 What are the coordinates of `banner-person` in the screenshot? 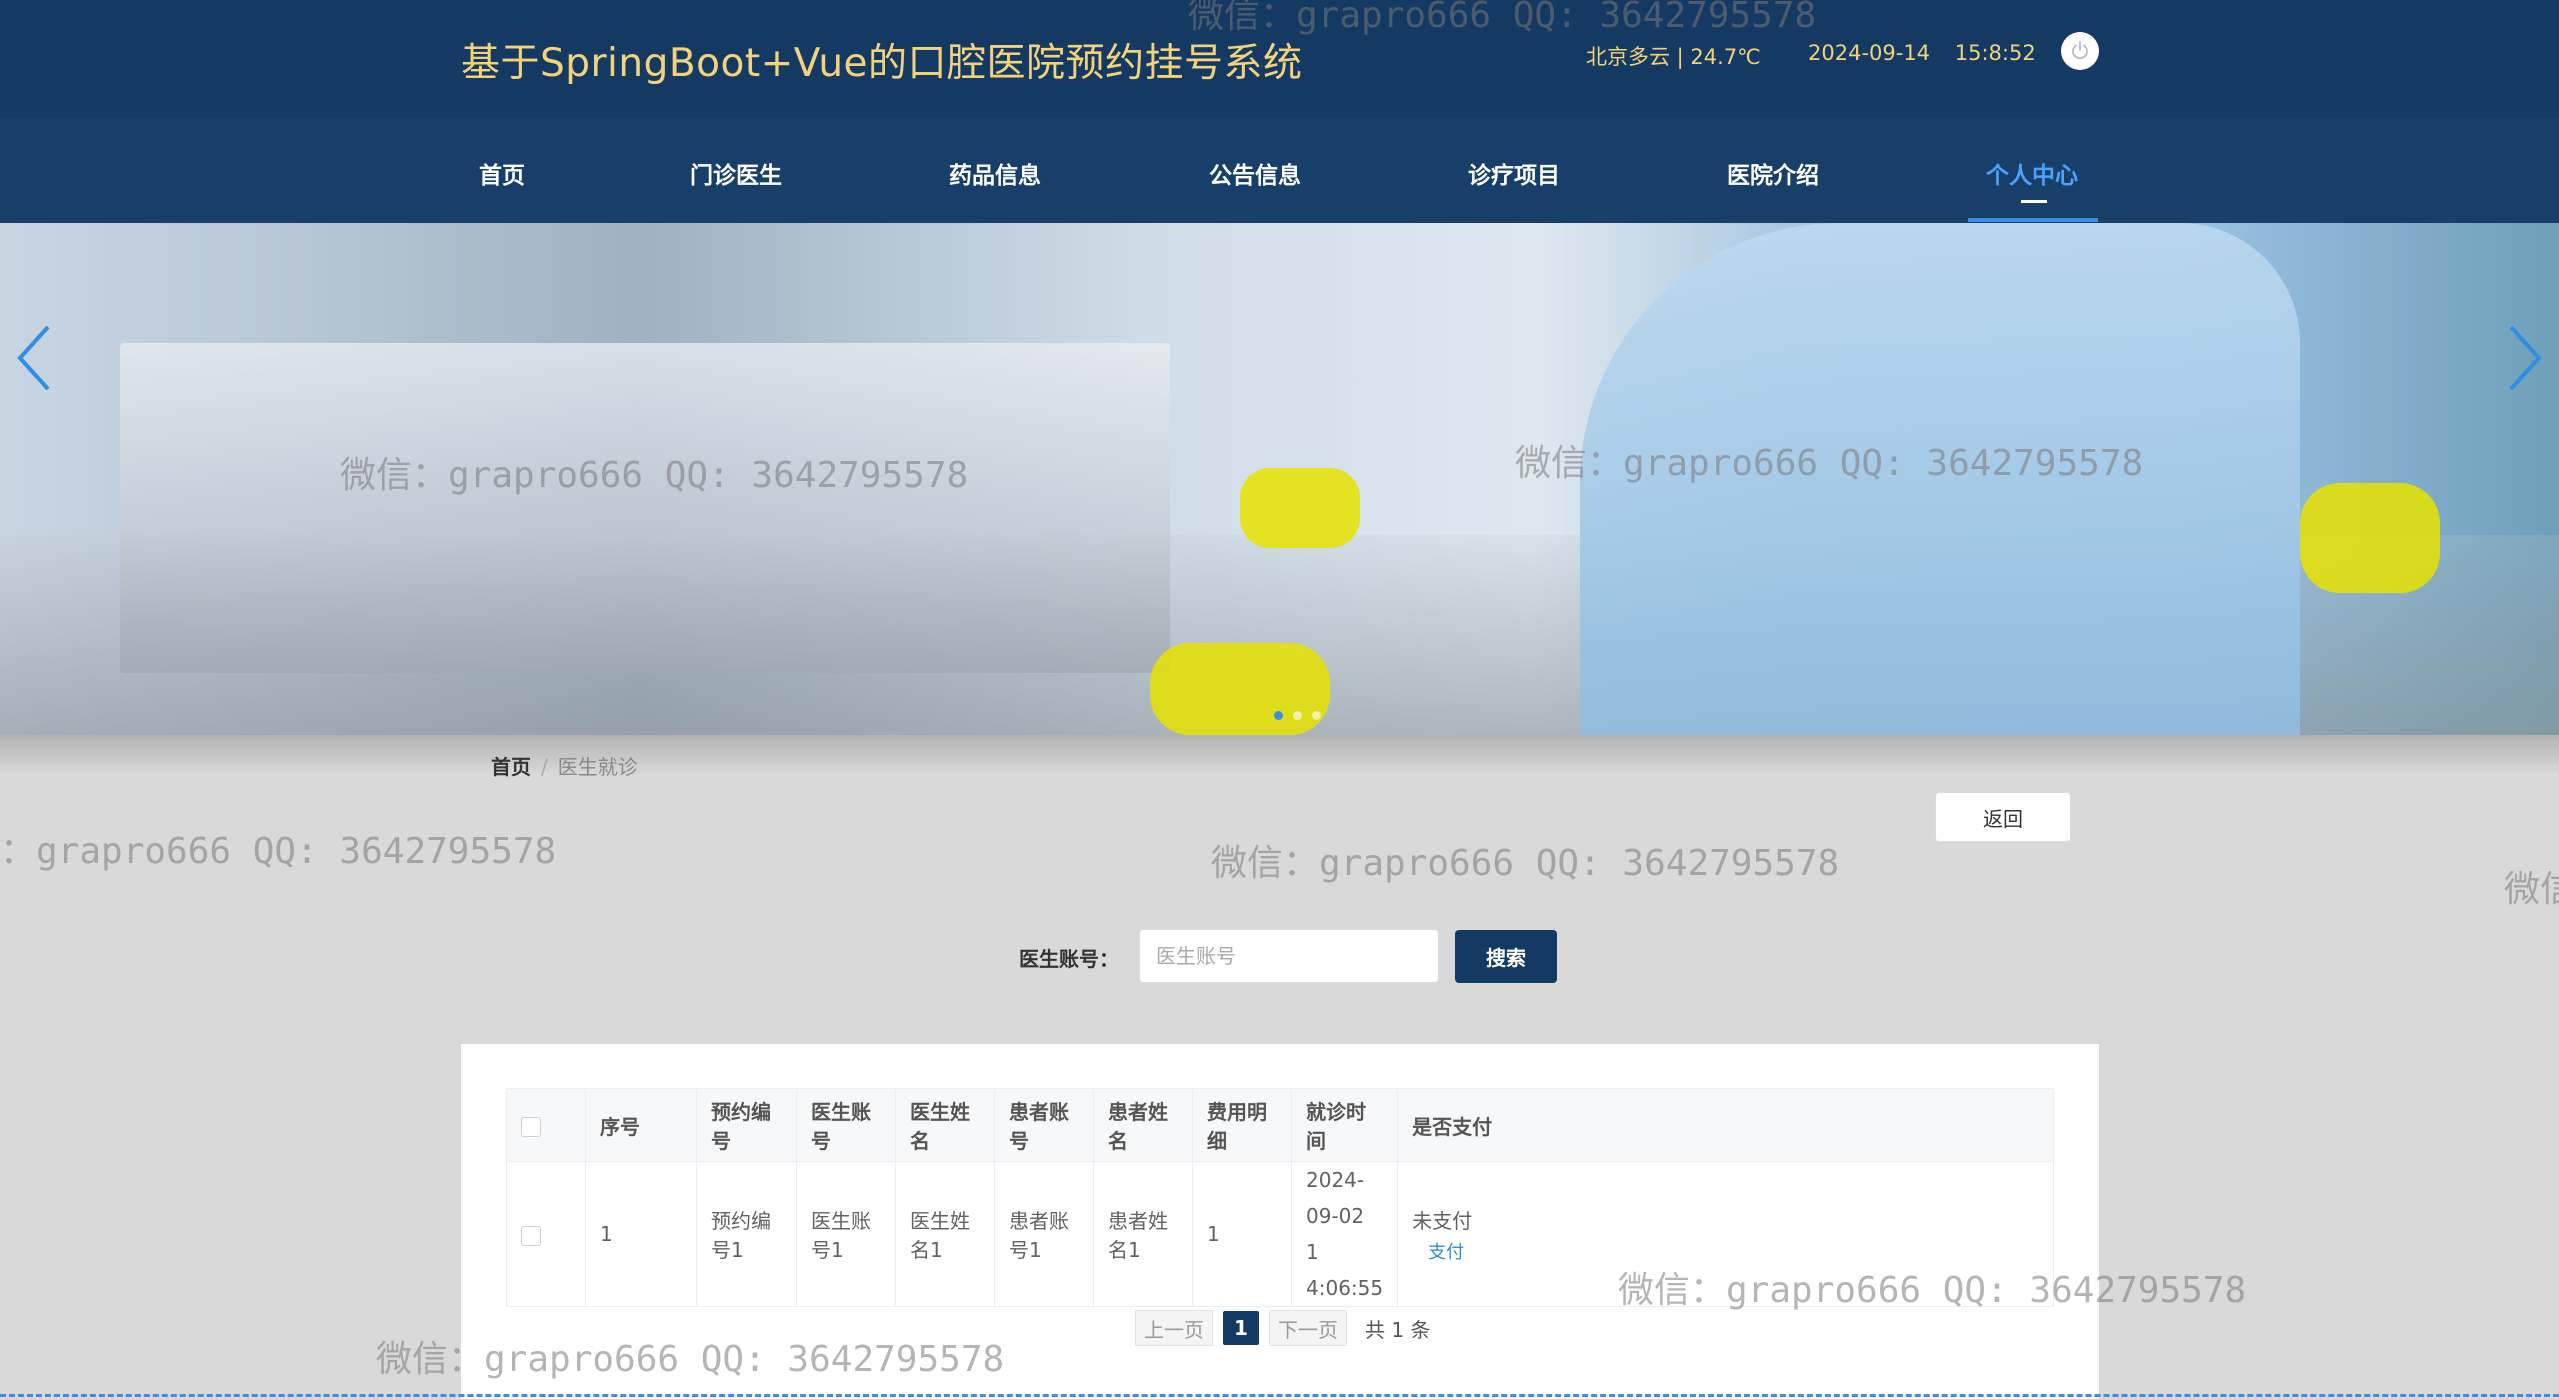 It's located at (1940, 479).